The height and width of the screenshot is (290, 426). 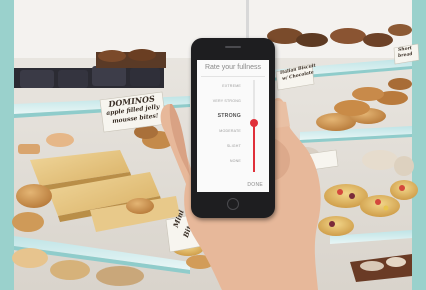 What do you see at coordinates (233, 204) in the screenshot?
I see `home-button` at bounding box center [233, 204].